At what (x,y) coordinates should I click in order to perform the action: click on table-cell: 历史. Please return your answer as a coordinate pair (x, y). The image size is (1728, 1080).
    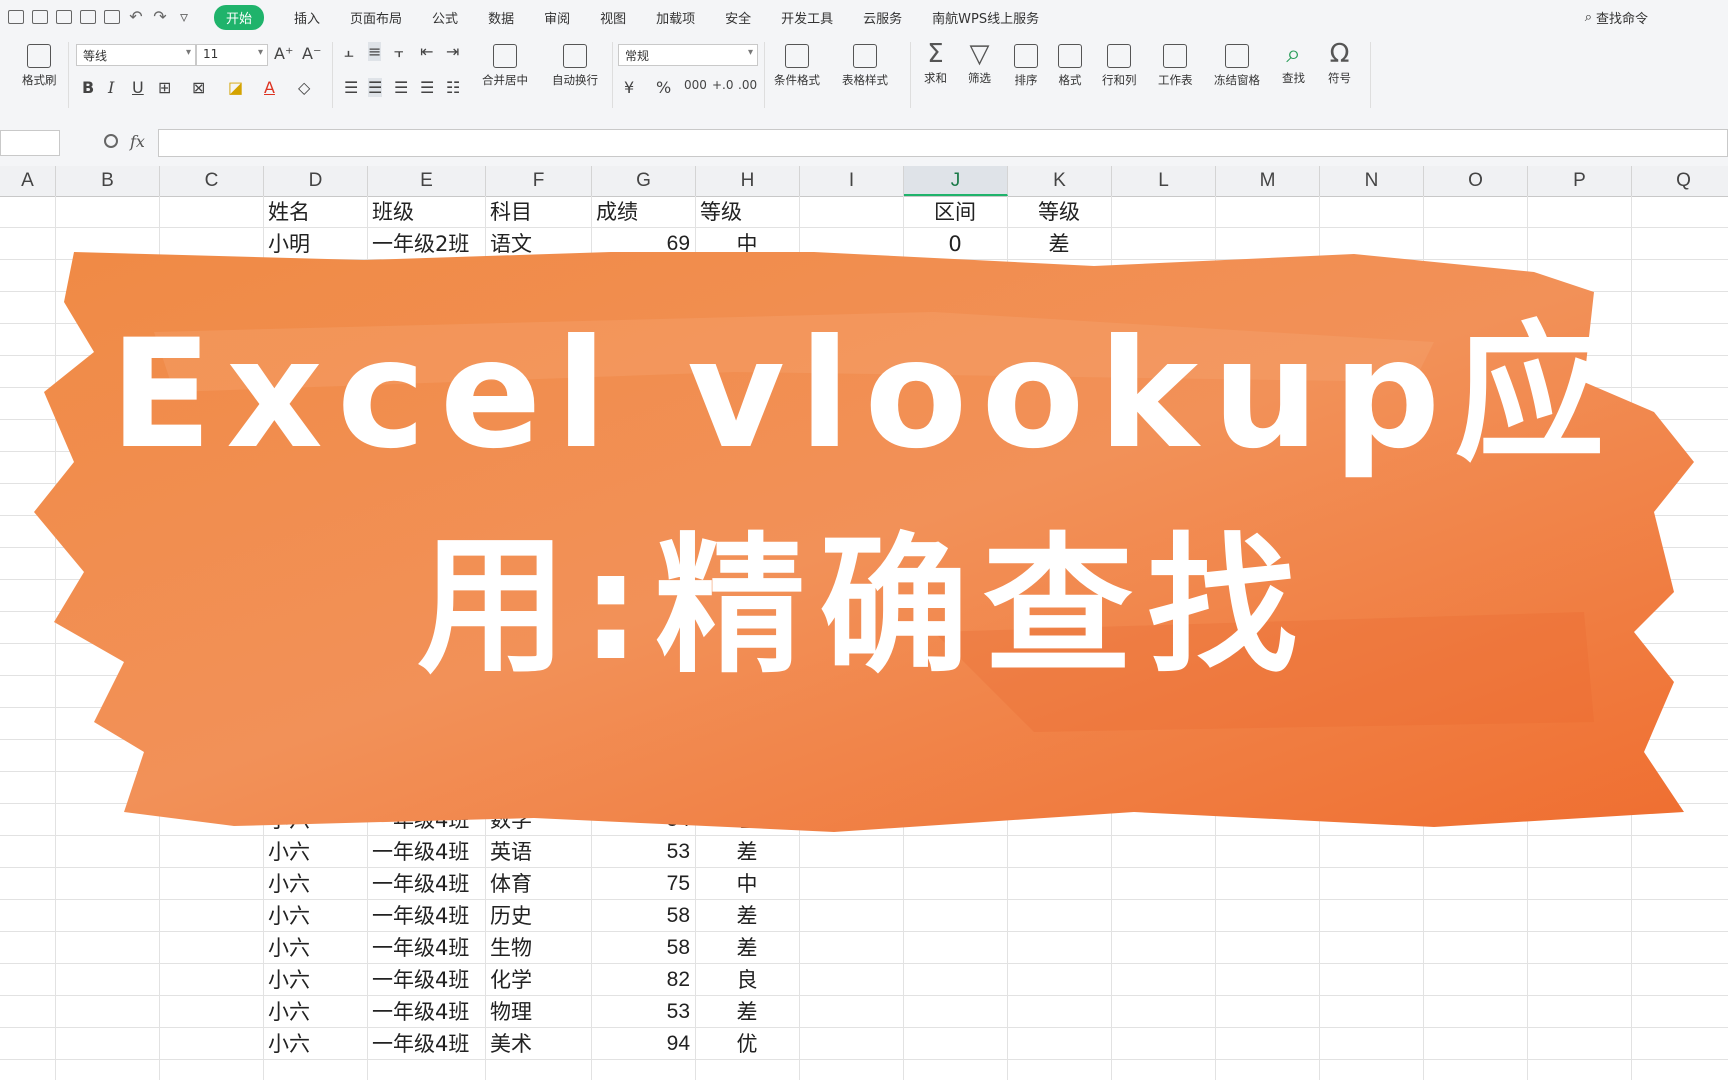
    Looking at the image, I should click on (538, 916).